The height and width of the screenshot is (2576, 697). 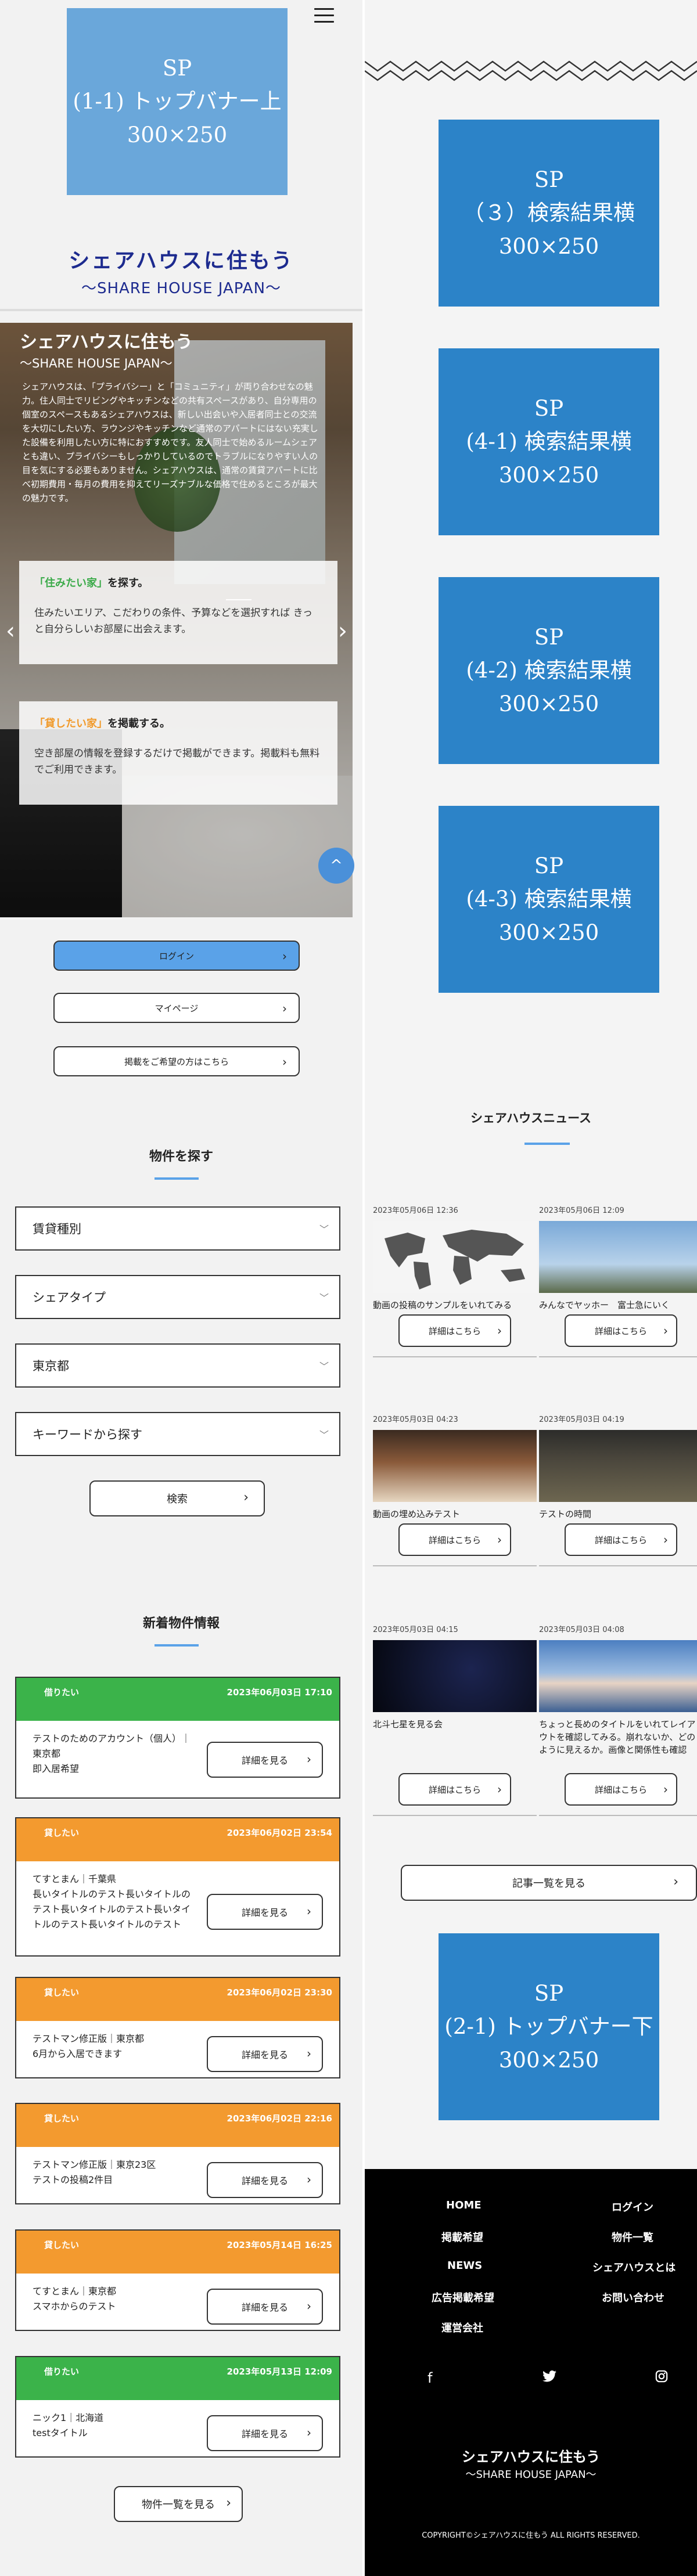 I want to click on news-item: 2023年05月03日 04:19 テストの時間詳細はこちら ›, so click(x=618, y=1500).